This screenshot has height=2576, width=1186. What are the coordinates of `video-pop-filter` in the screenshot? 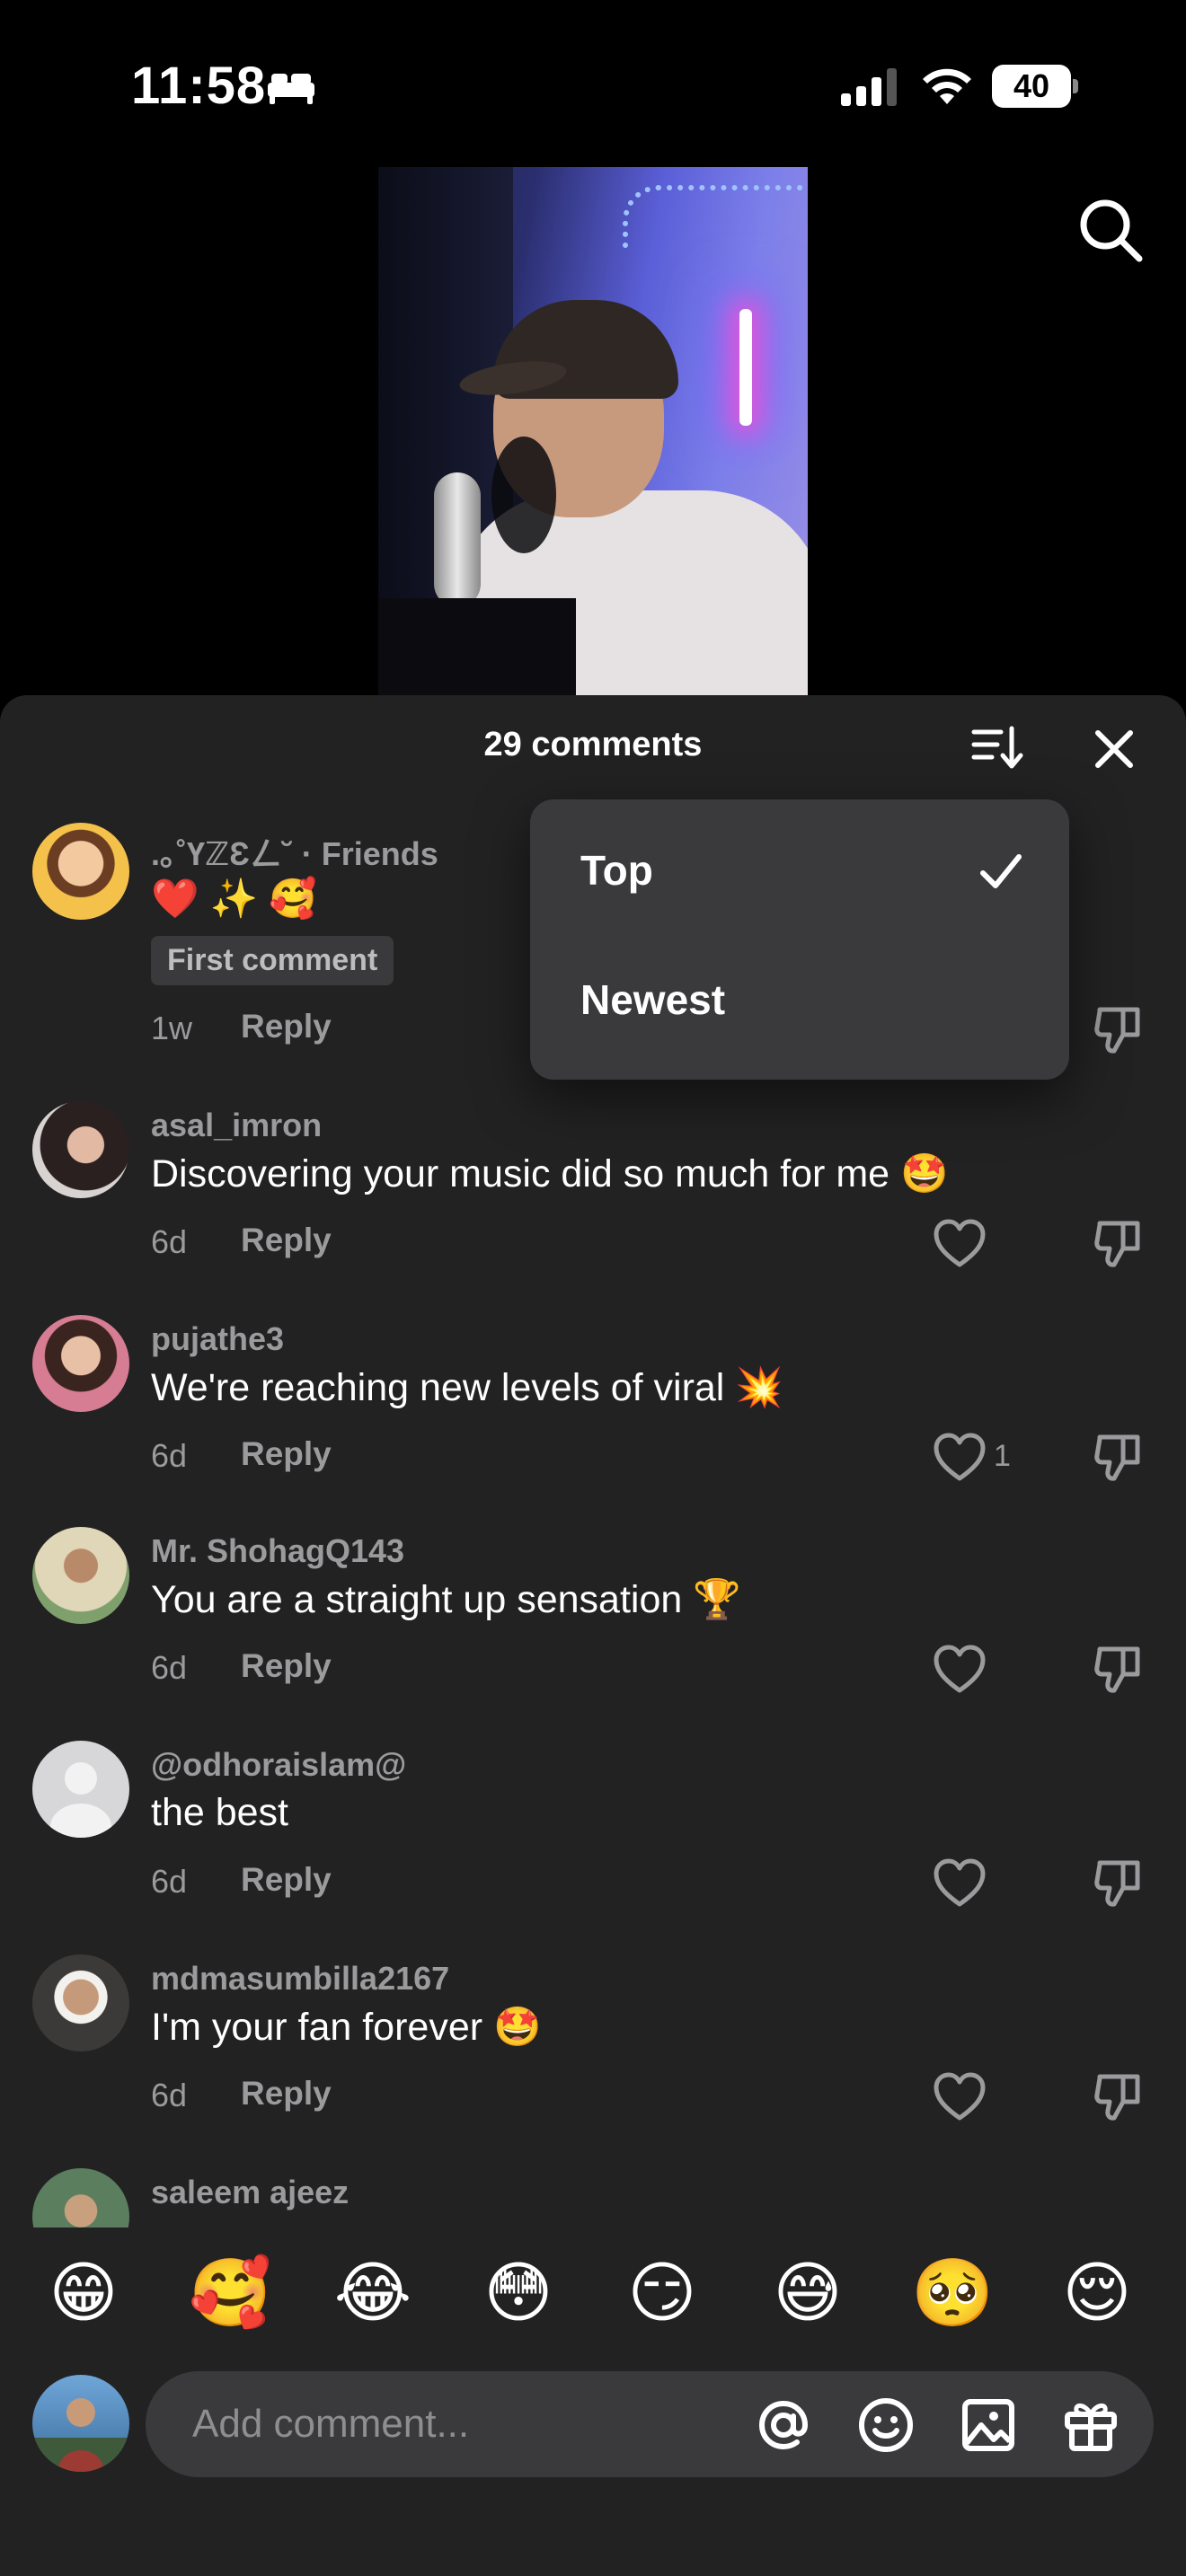 It's located at (523, 495).